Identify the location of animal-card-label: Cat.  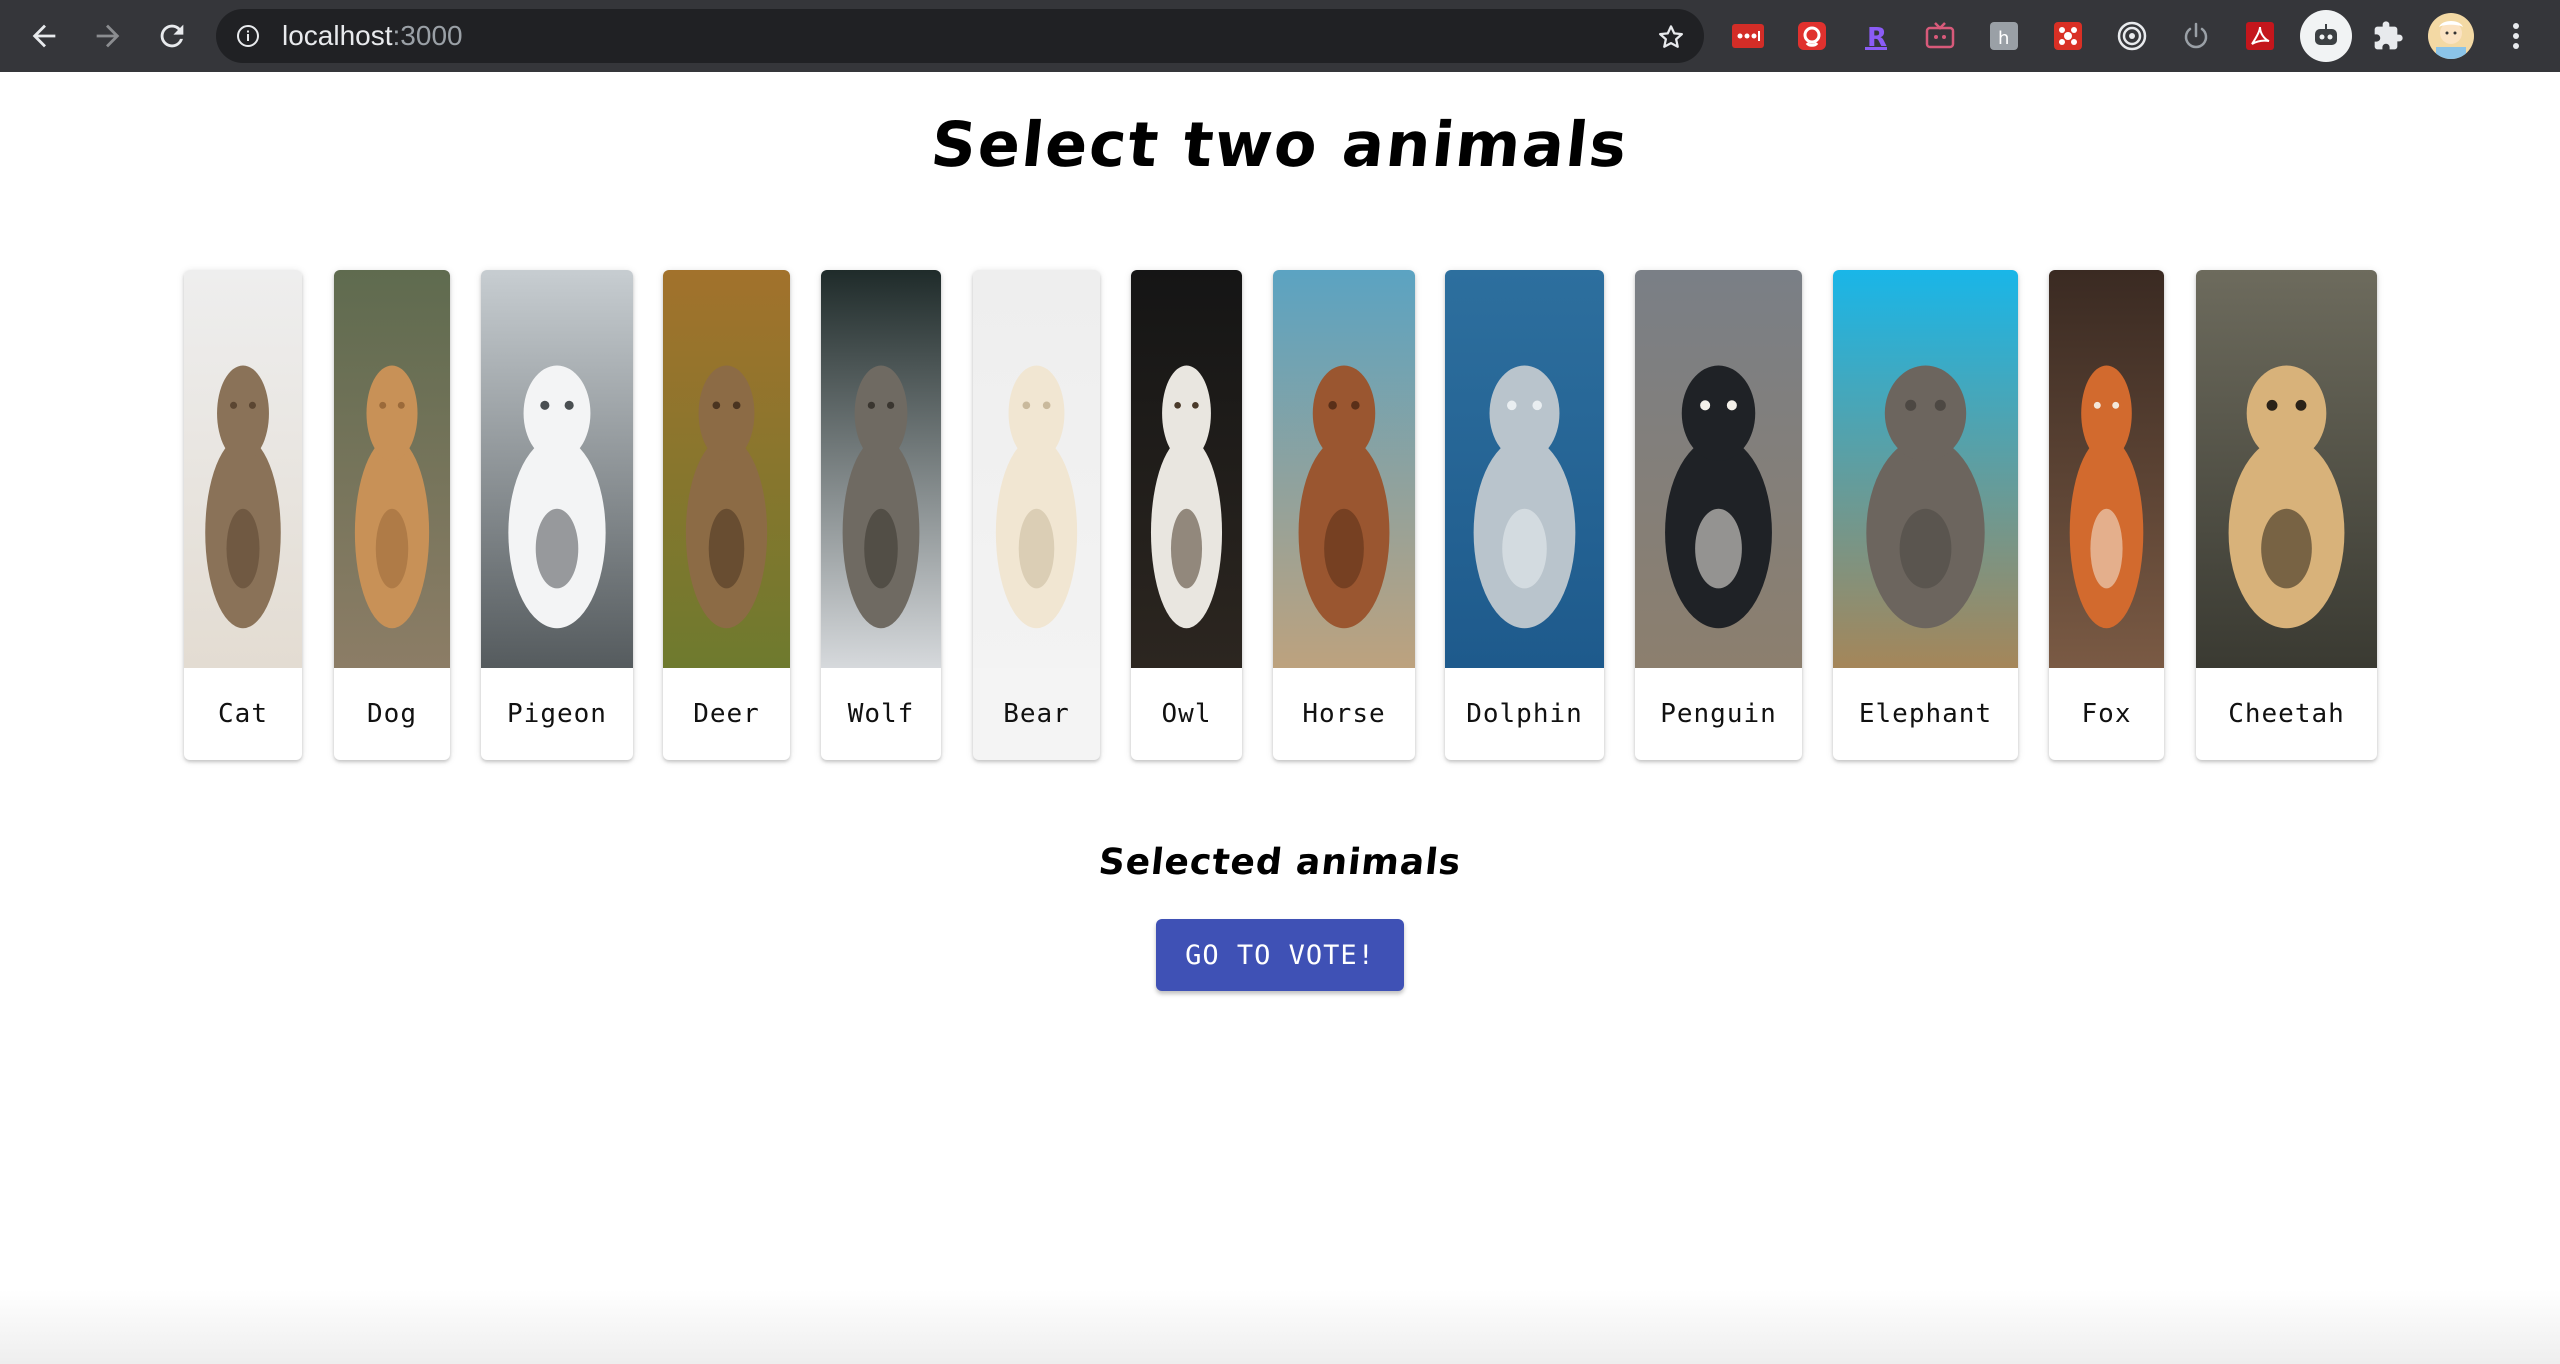
(243, 714).